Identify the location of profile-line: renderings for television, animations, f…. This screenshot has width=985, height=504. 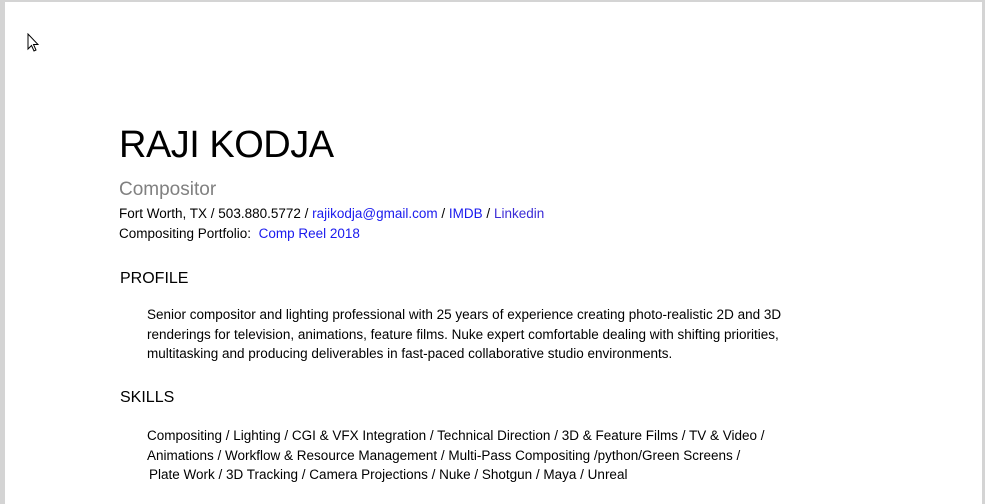
(463, 334).